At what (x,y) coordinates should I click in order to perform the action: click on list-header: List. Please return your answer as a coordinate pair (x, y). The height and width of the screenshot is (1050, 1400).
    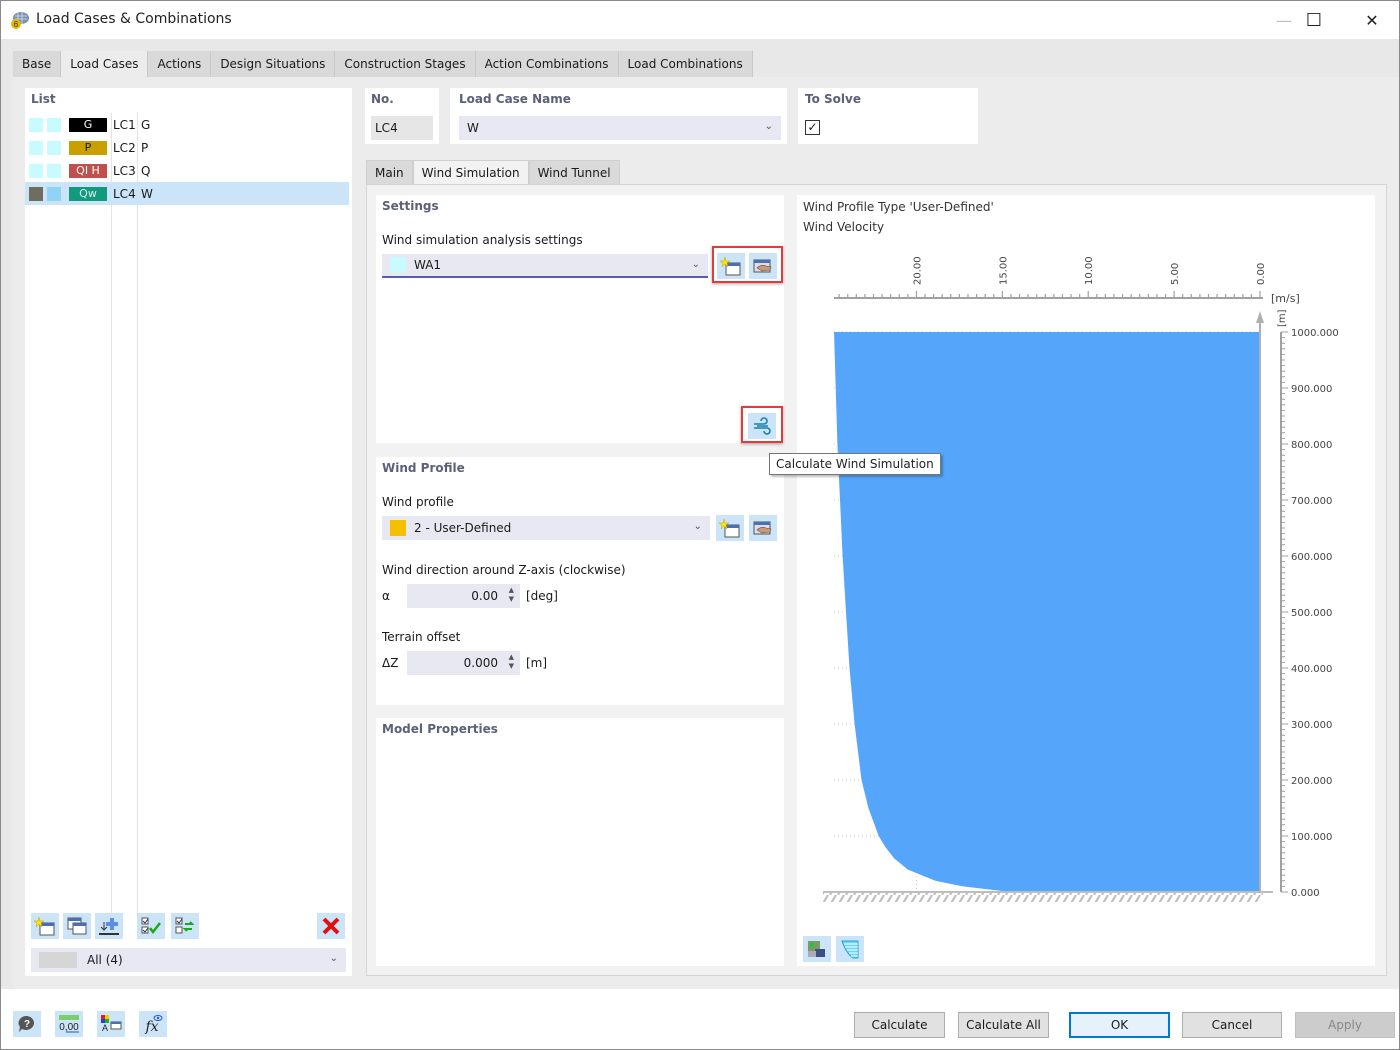
    Looking at the image, I should click on (43, 99).